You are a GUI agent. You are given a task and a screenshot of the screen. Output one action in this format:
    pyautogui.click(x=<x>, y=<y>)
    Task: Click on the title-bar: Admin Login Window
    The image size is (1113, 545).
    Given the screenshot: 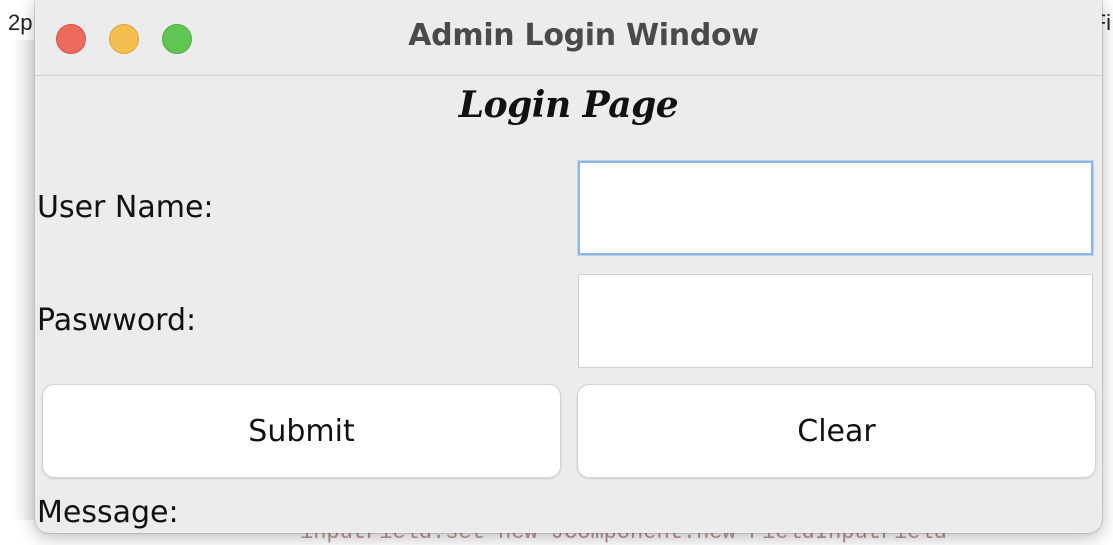 What is the action you would take?
    pyautogui.click(x=568, y=38)
    